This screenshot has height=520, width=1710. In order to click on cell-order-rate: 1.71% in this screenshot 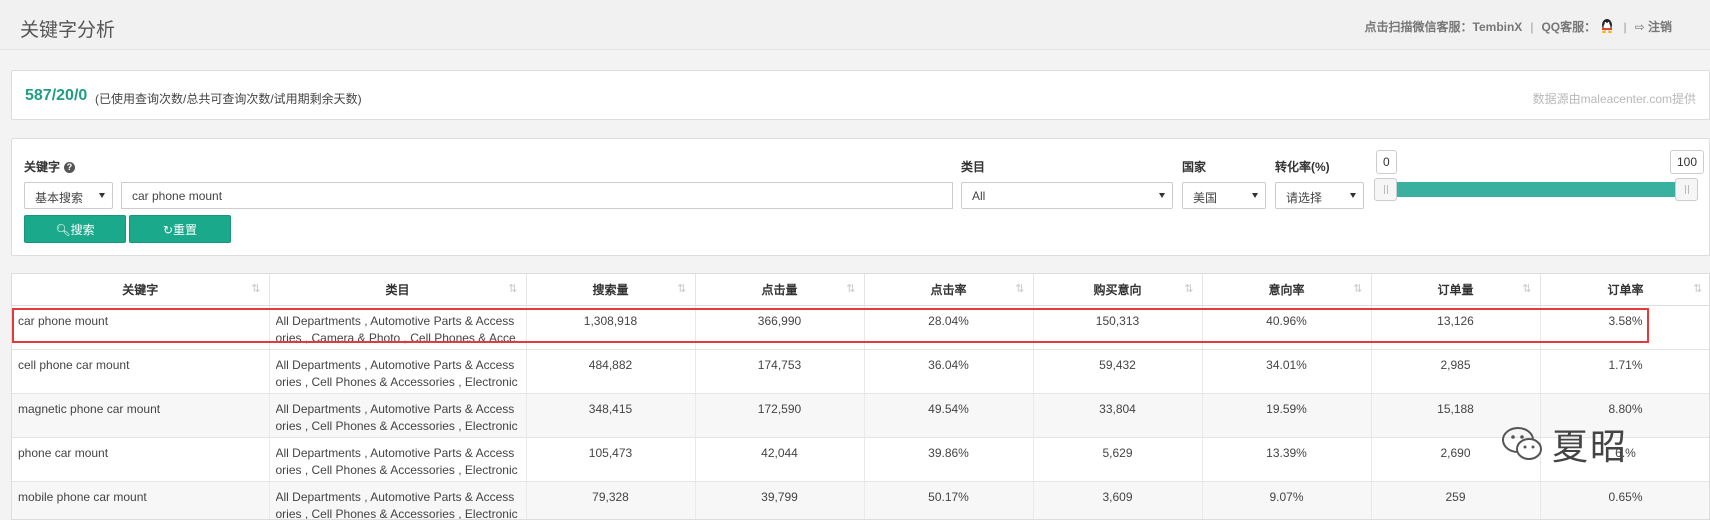, I will do `click(1624, 371)`.